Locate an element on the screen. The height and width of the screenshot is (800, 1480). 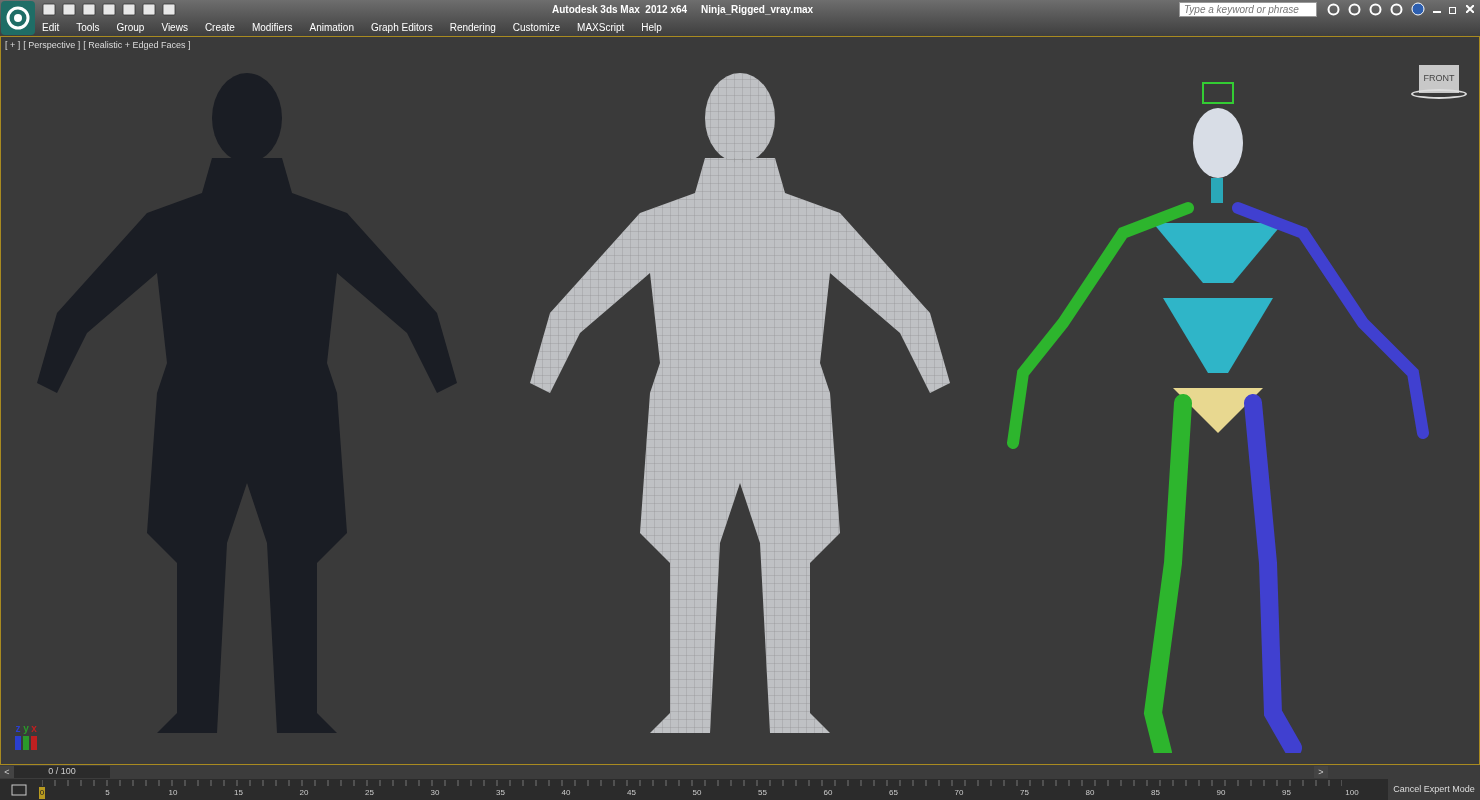
frame-tick-label: 60 is located at coordinates (828, 793).